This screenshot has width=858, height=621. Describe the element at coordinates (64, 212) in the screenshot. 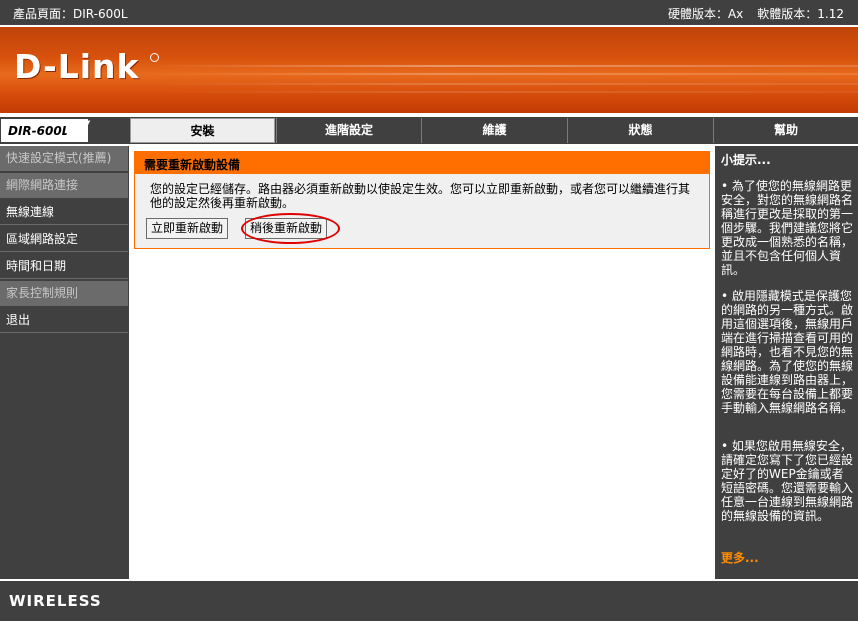

I see `sidebar-item-wireless: 無線連線` at that location.